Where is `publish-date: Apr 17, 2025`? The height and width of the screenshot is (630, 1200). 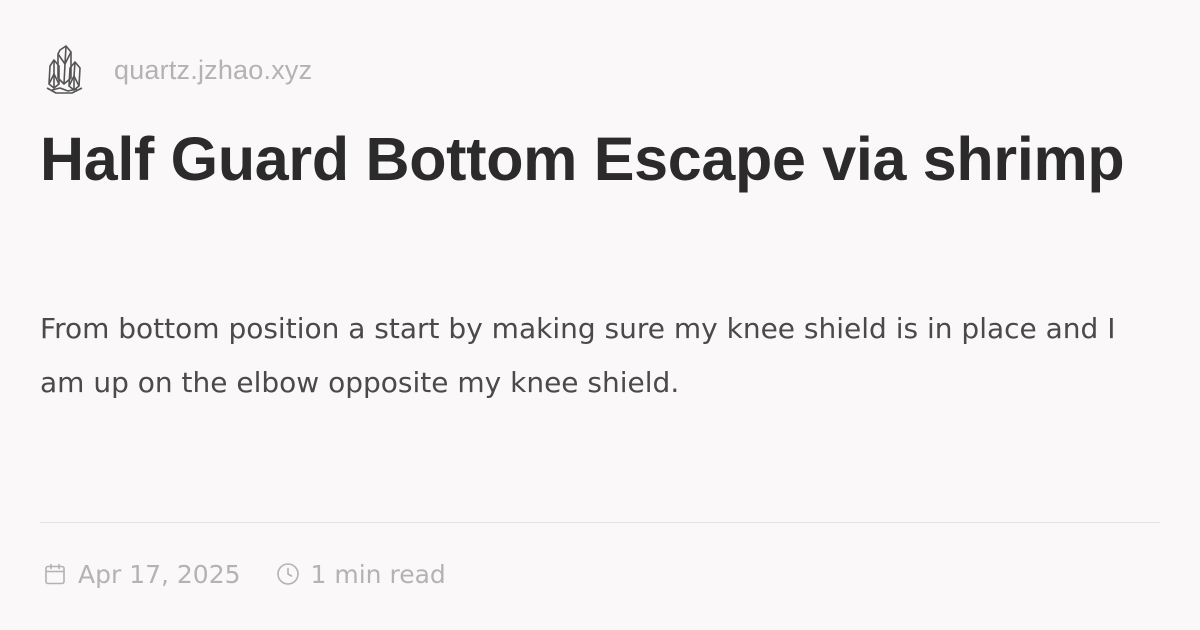 publish-date: Apr 17, 2025 is located at coordinates (159, 574).